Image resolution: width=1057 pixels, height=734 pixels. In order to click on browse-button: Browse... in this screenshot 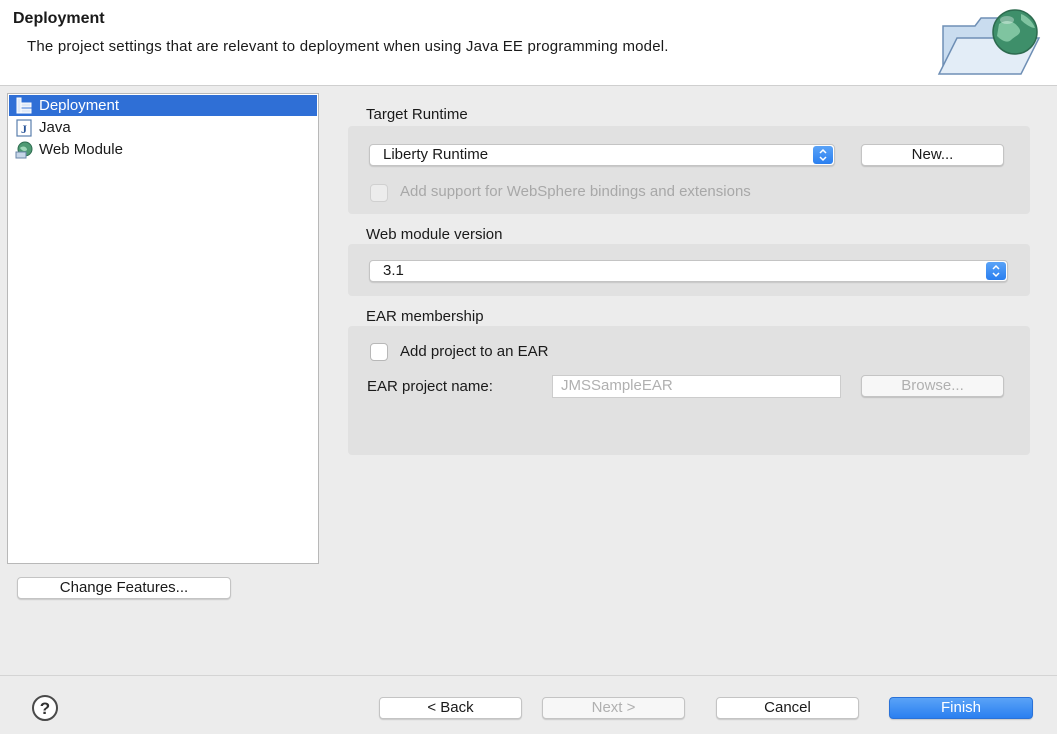, I will do `click(932, 386)`.